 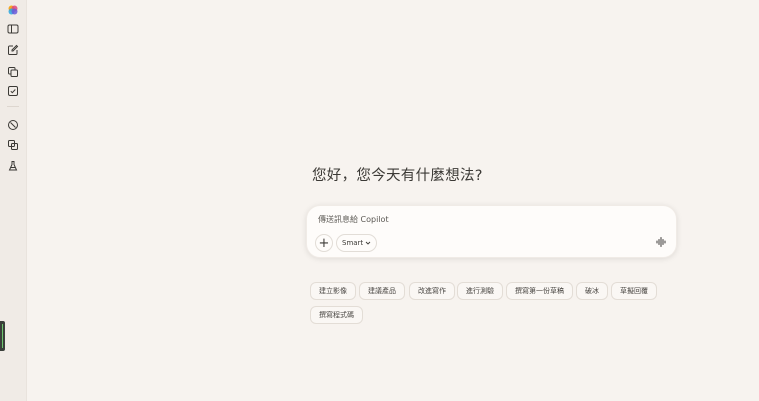 I want to click on greeting-heading: 您好，您今天有什麼想法?, so click(x=397, y=176).